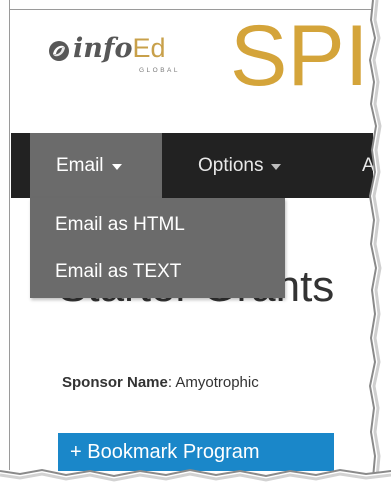 This screenshot has width=391, height=489. Describe the element at coordinates (160, 70) in the screenshot. I see `logo-subtext: GLOBAL` at that location.